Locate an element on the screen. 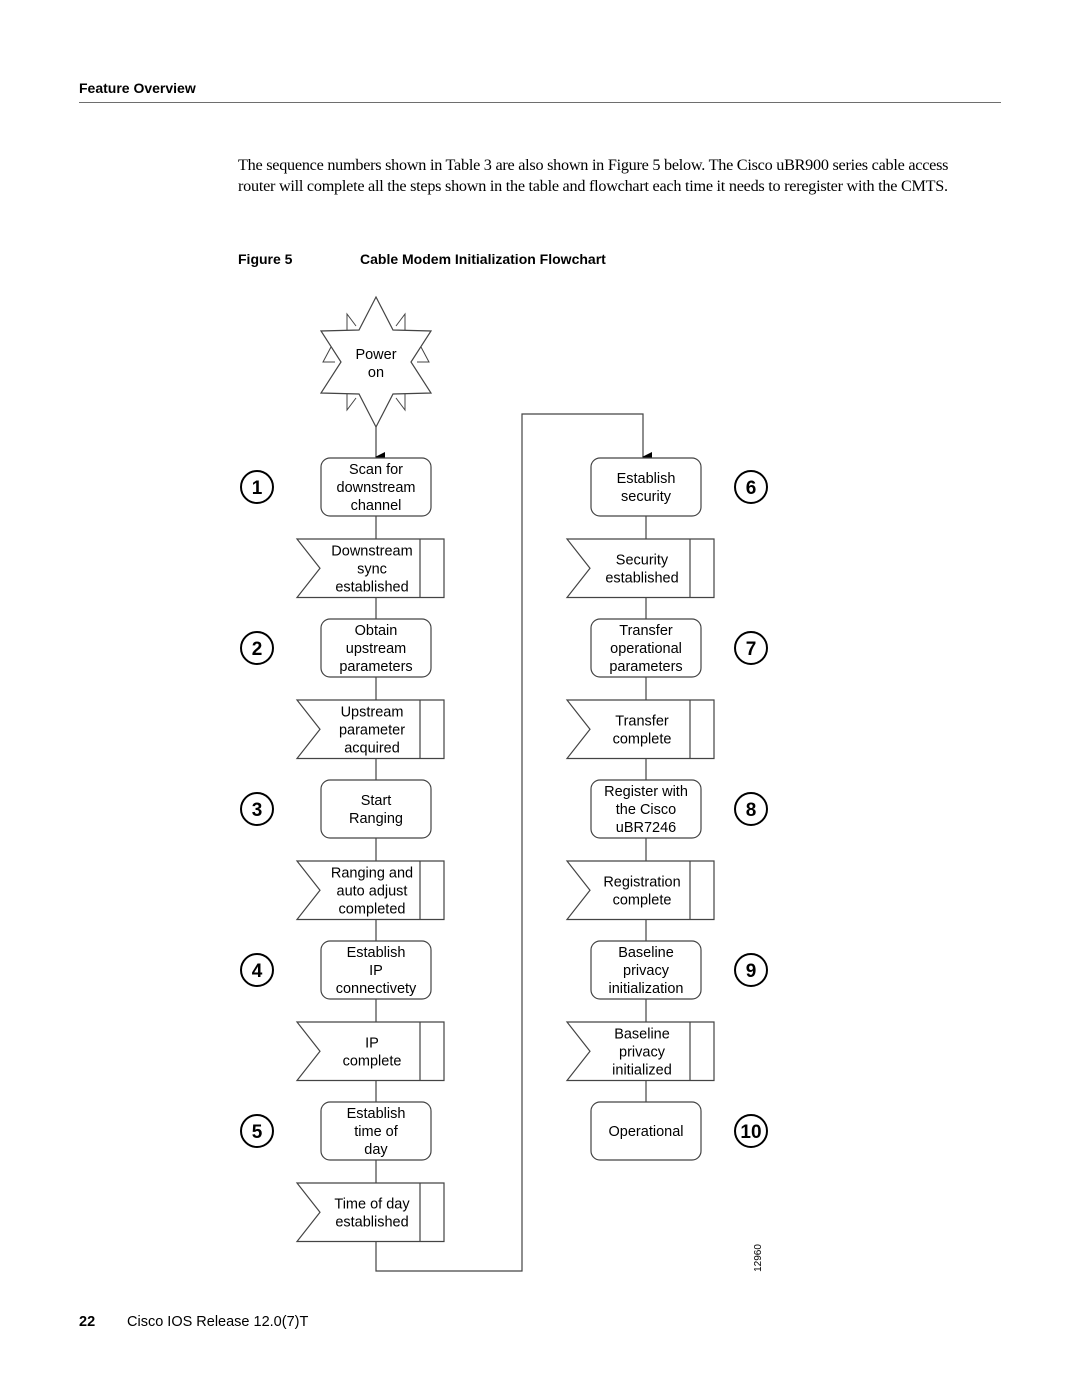 The image size is (1080, 1397). state-flag: IP complete is located at coordinates (370, 1051).